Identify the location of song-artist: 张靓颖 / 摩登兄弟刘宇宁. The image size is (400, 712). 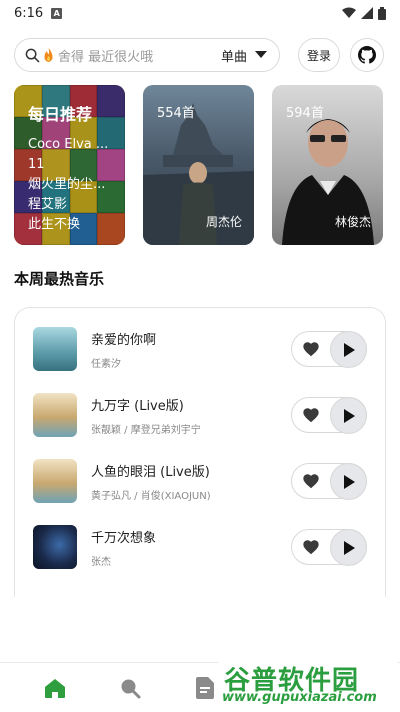
(146, 430).